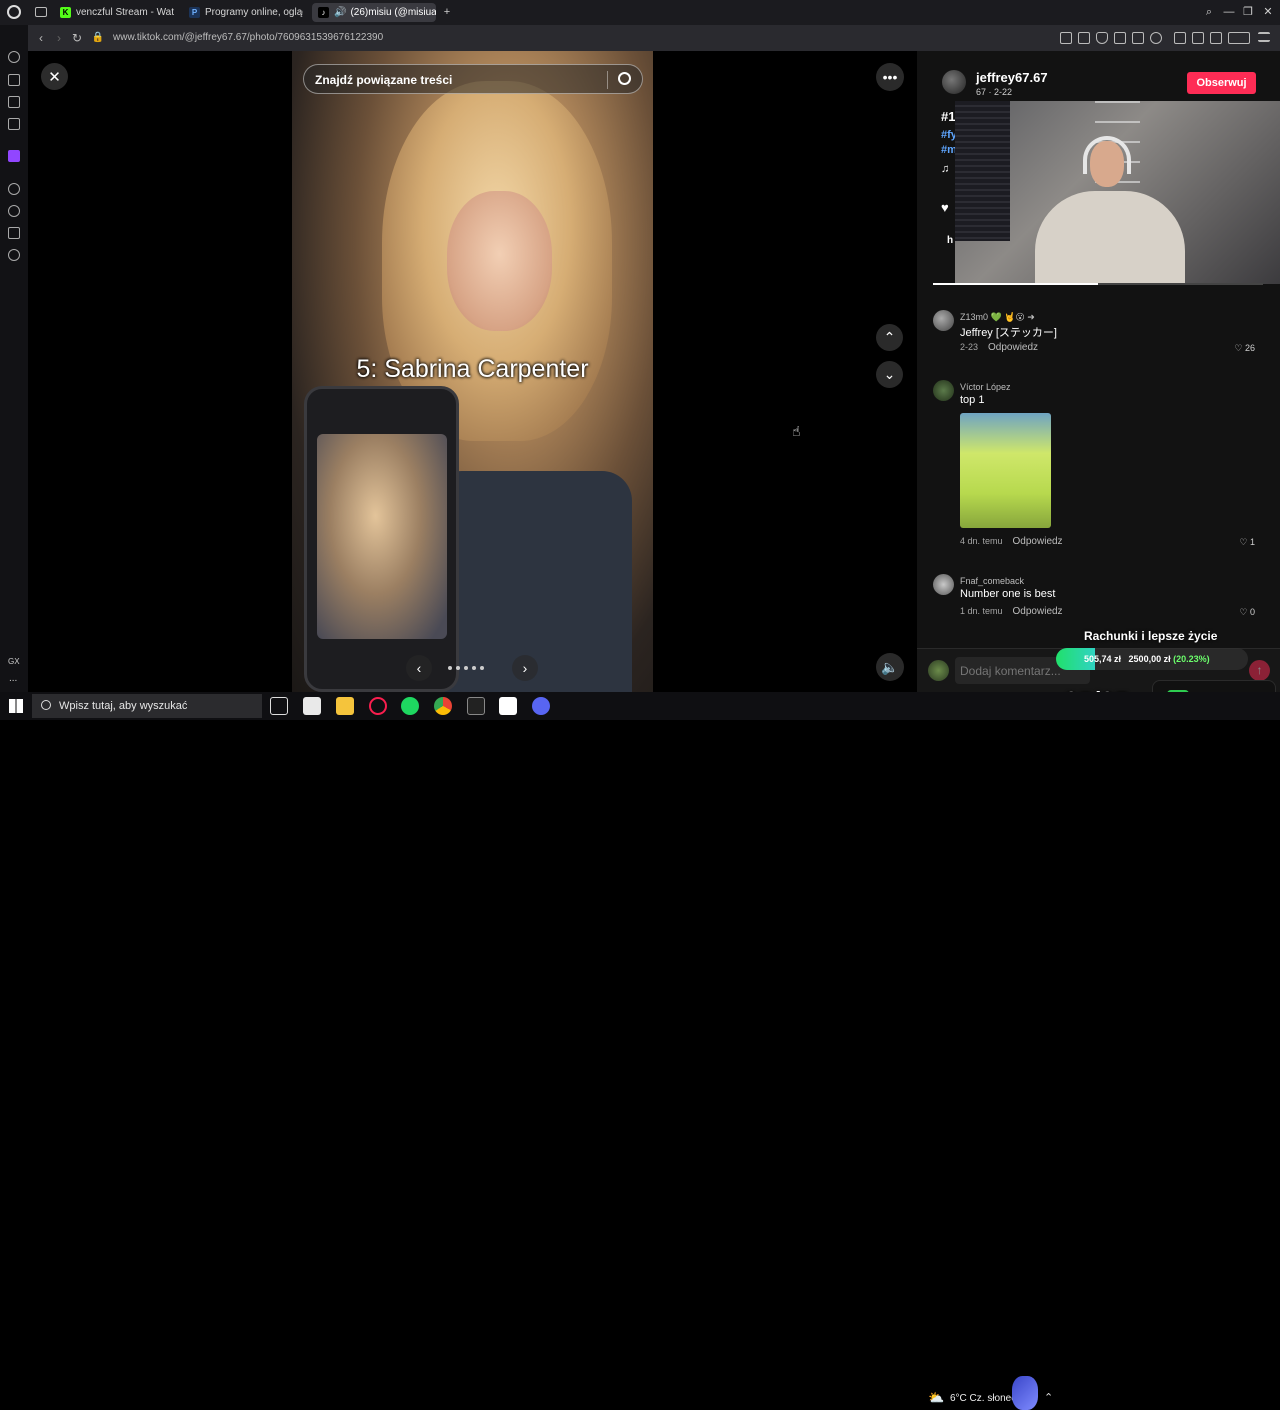 The image size is (1280, 1410). I want to click on forward-icon: ›, so click(59, 38).